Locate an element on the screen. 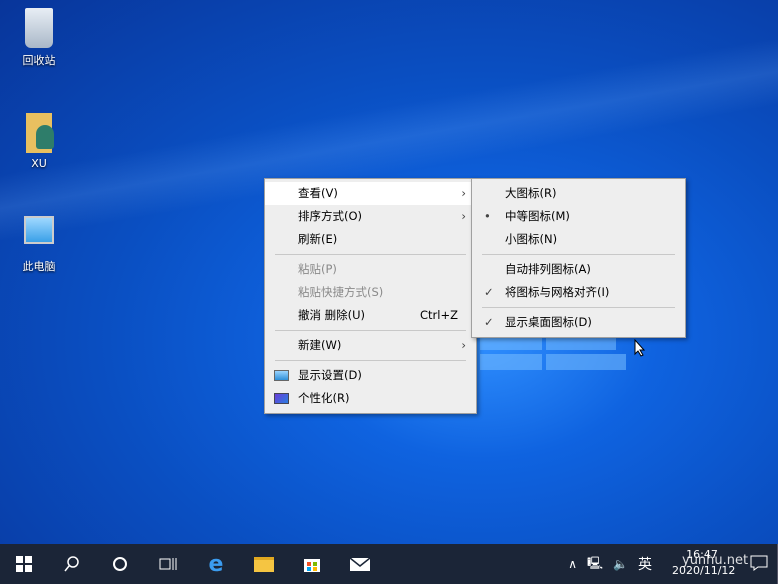 This screenshot has width=778, height=584. cortana-button is located at coordinates (120, 564).